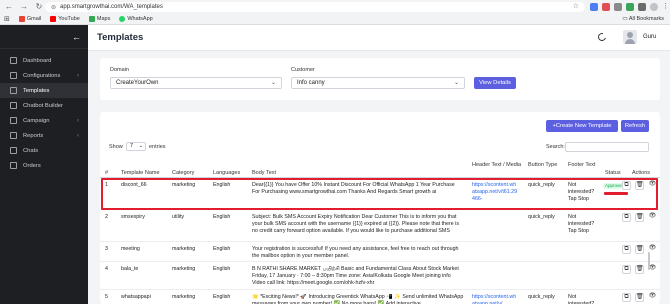 This screenshot has height=304, width=670. I want to click on bookmark-star-icon: ☆, so click(576, 7).